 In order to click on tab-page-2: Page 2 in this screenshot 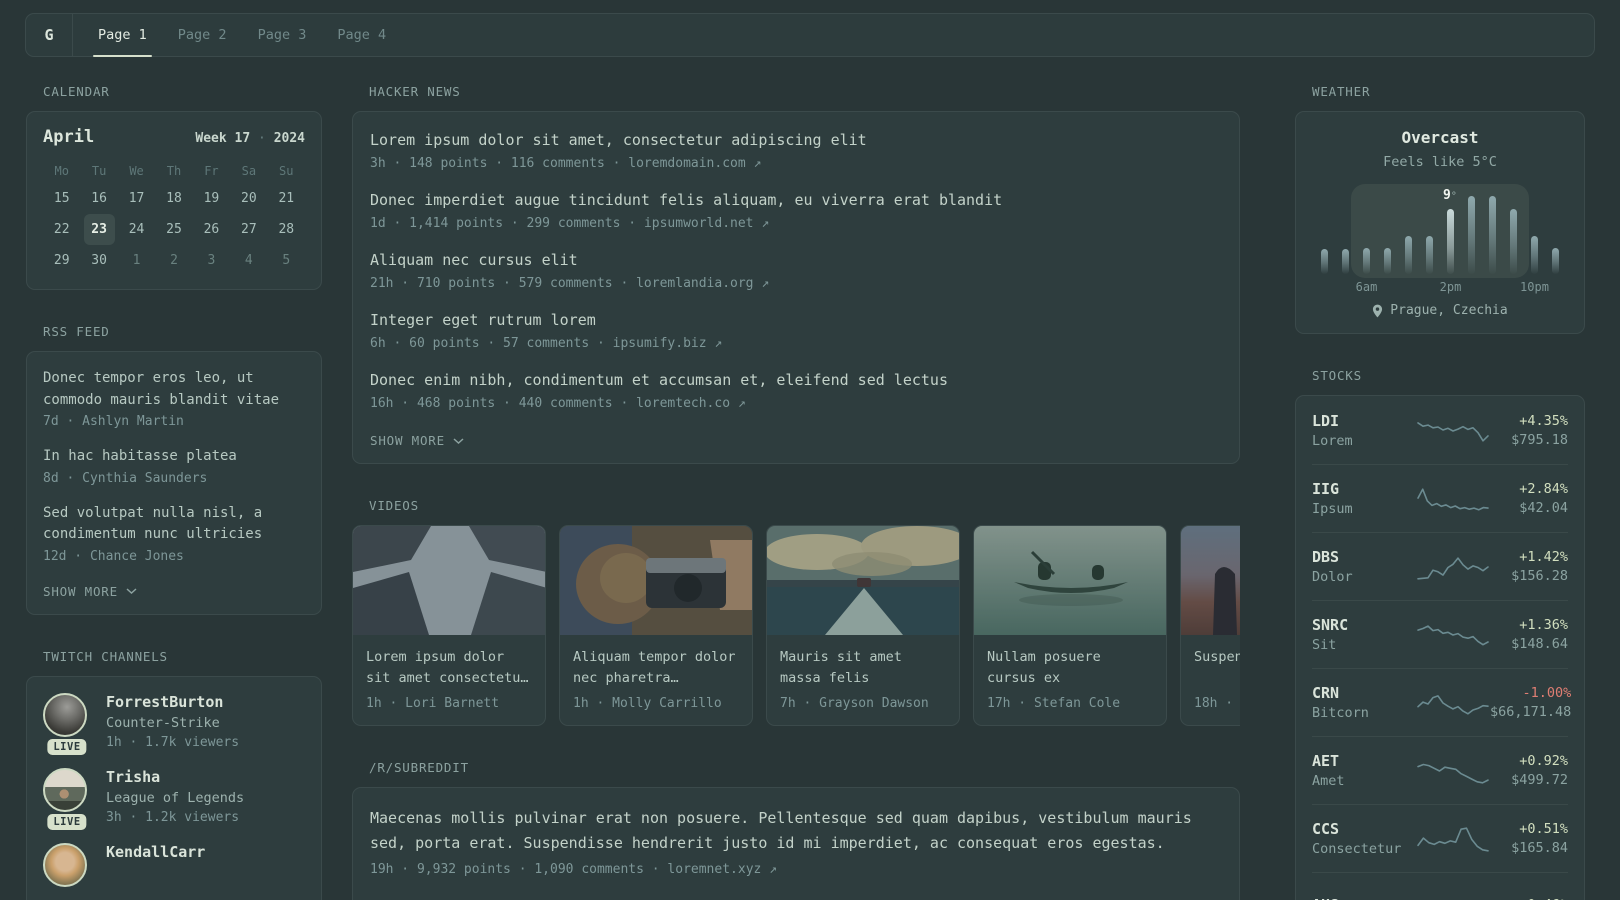, I will do `click(202, 35)`.